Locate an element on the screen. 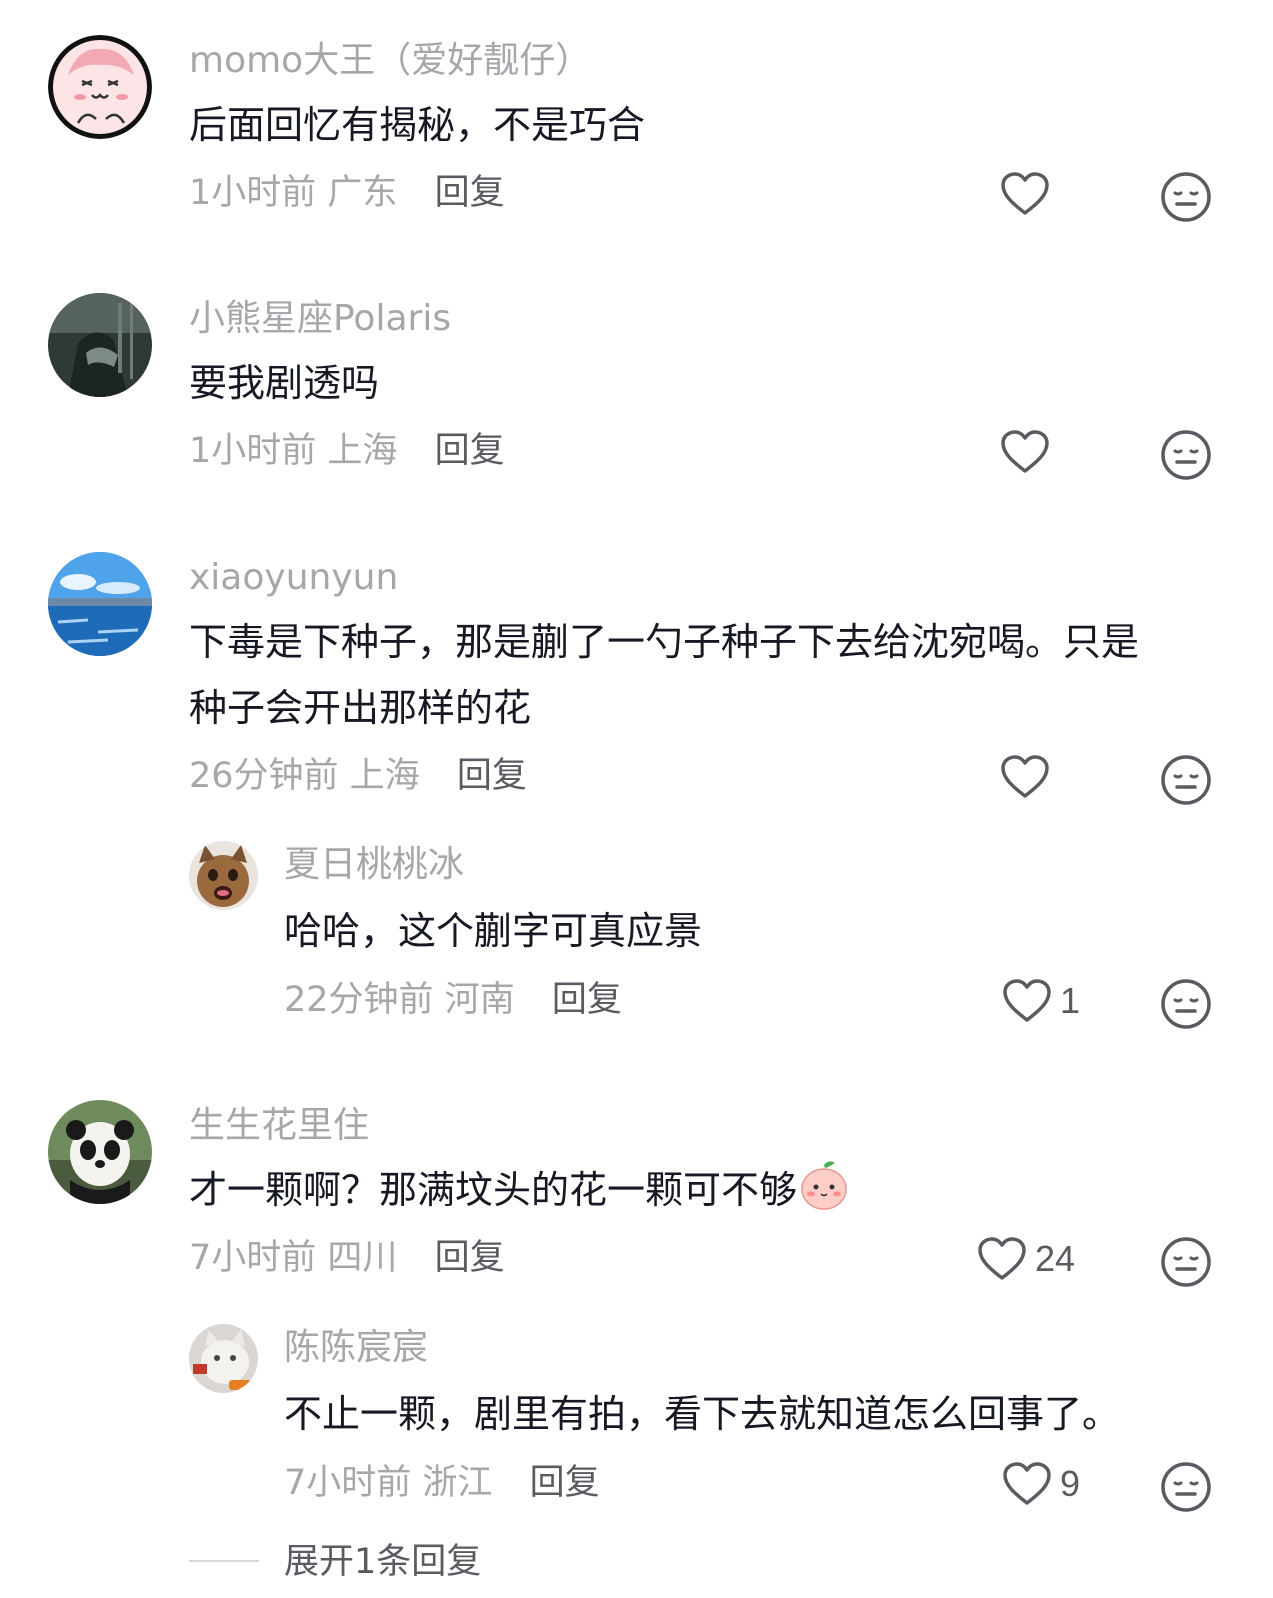 The image size is (1273, 1598). username: momo大王（爱好靓仔） is located at coordinates (390, 61).